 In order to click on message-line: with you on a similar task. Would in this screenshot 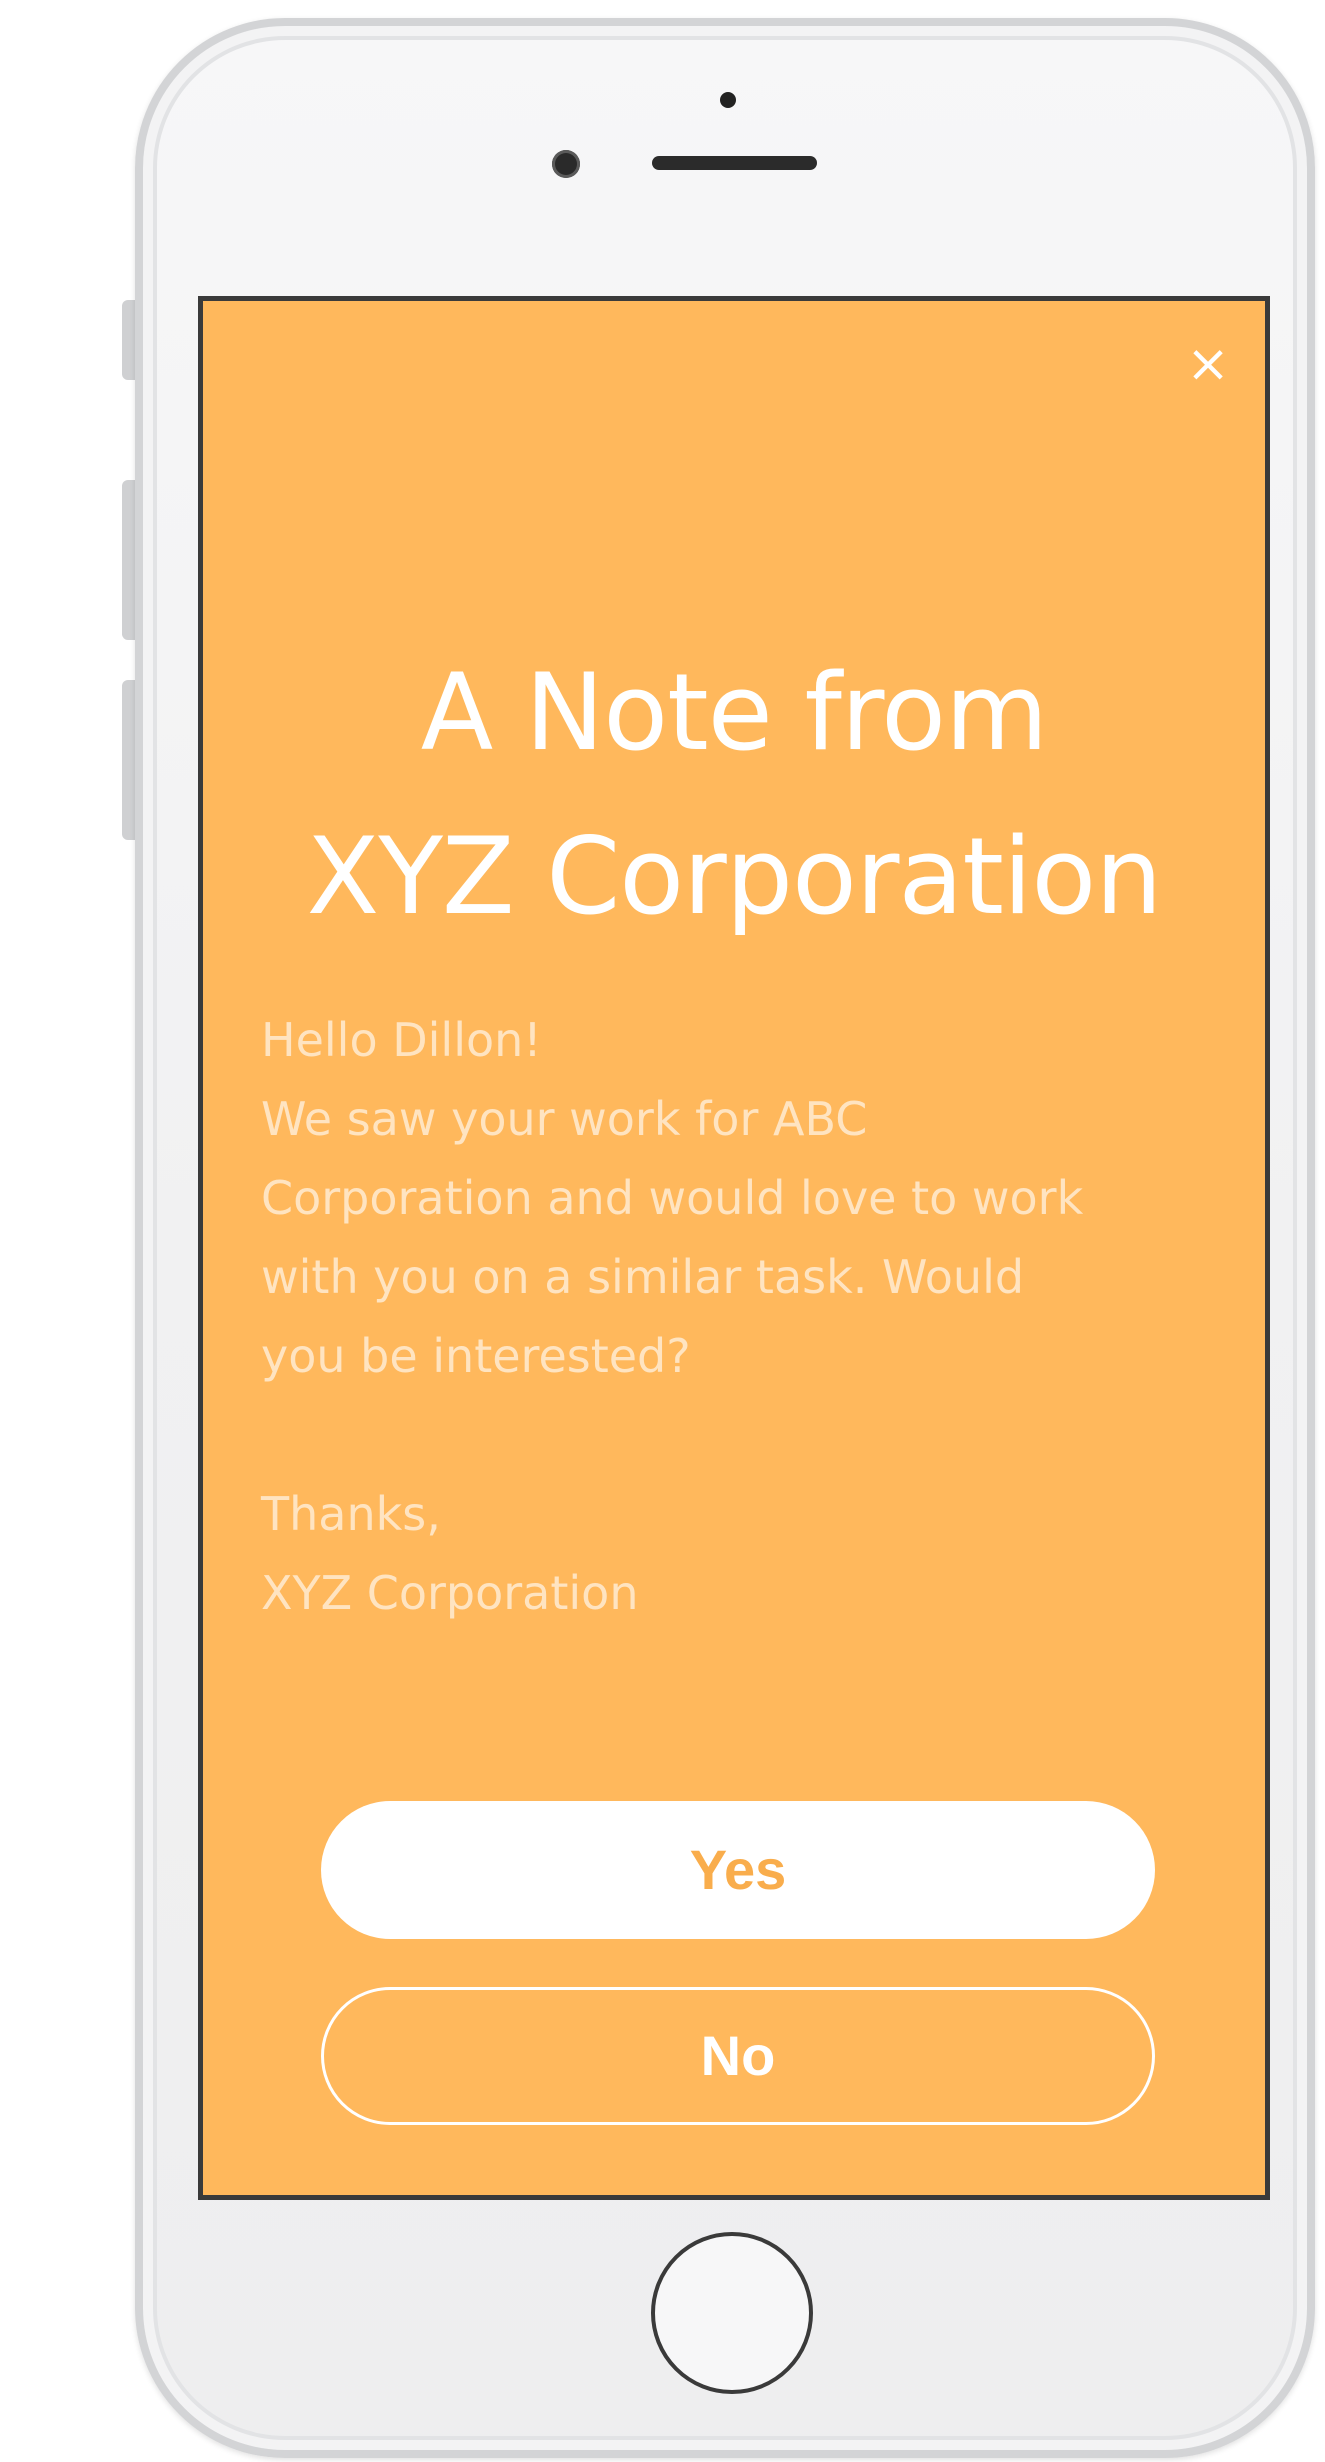, I will do `click(643, 1277)`.